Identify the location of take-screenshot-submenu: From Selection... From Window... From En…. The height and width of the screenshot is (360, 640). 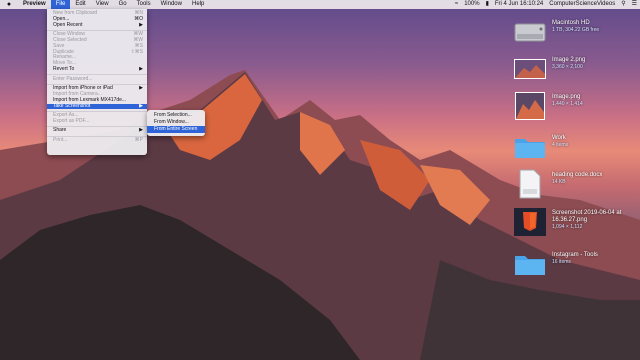
(176, 123).